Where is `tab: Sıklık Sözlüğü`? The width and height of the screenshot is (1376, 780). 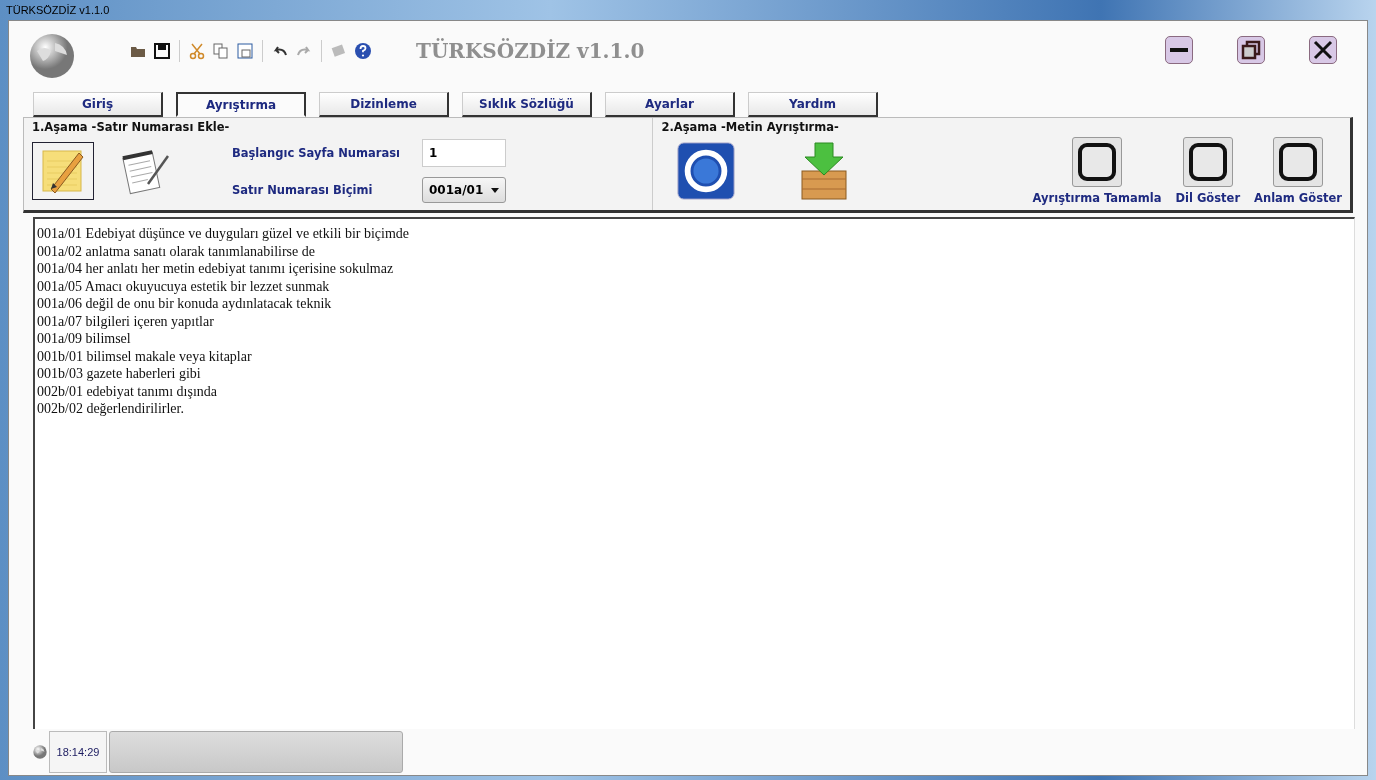 tab: Sıklık Sözlüğü is located at coordinates (527, 104).